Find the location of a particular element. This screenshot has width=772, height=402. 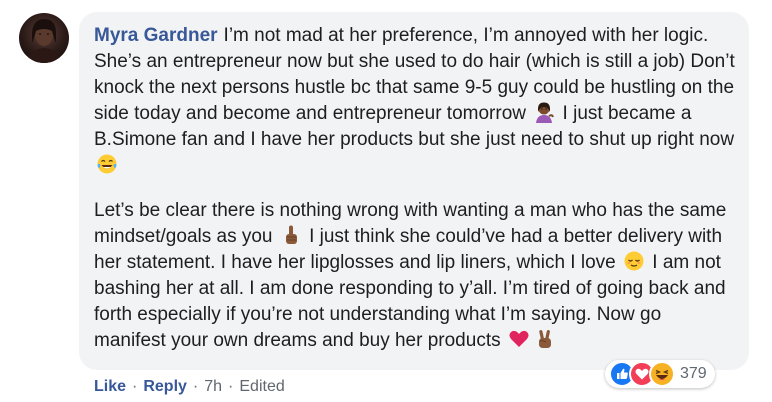

relieved-face-icon is located at coordinates (634, 261).